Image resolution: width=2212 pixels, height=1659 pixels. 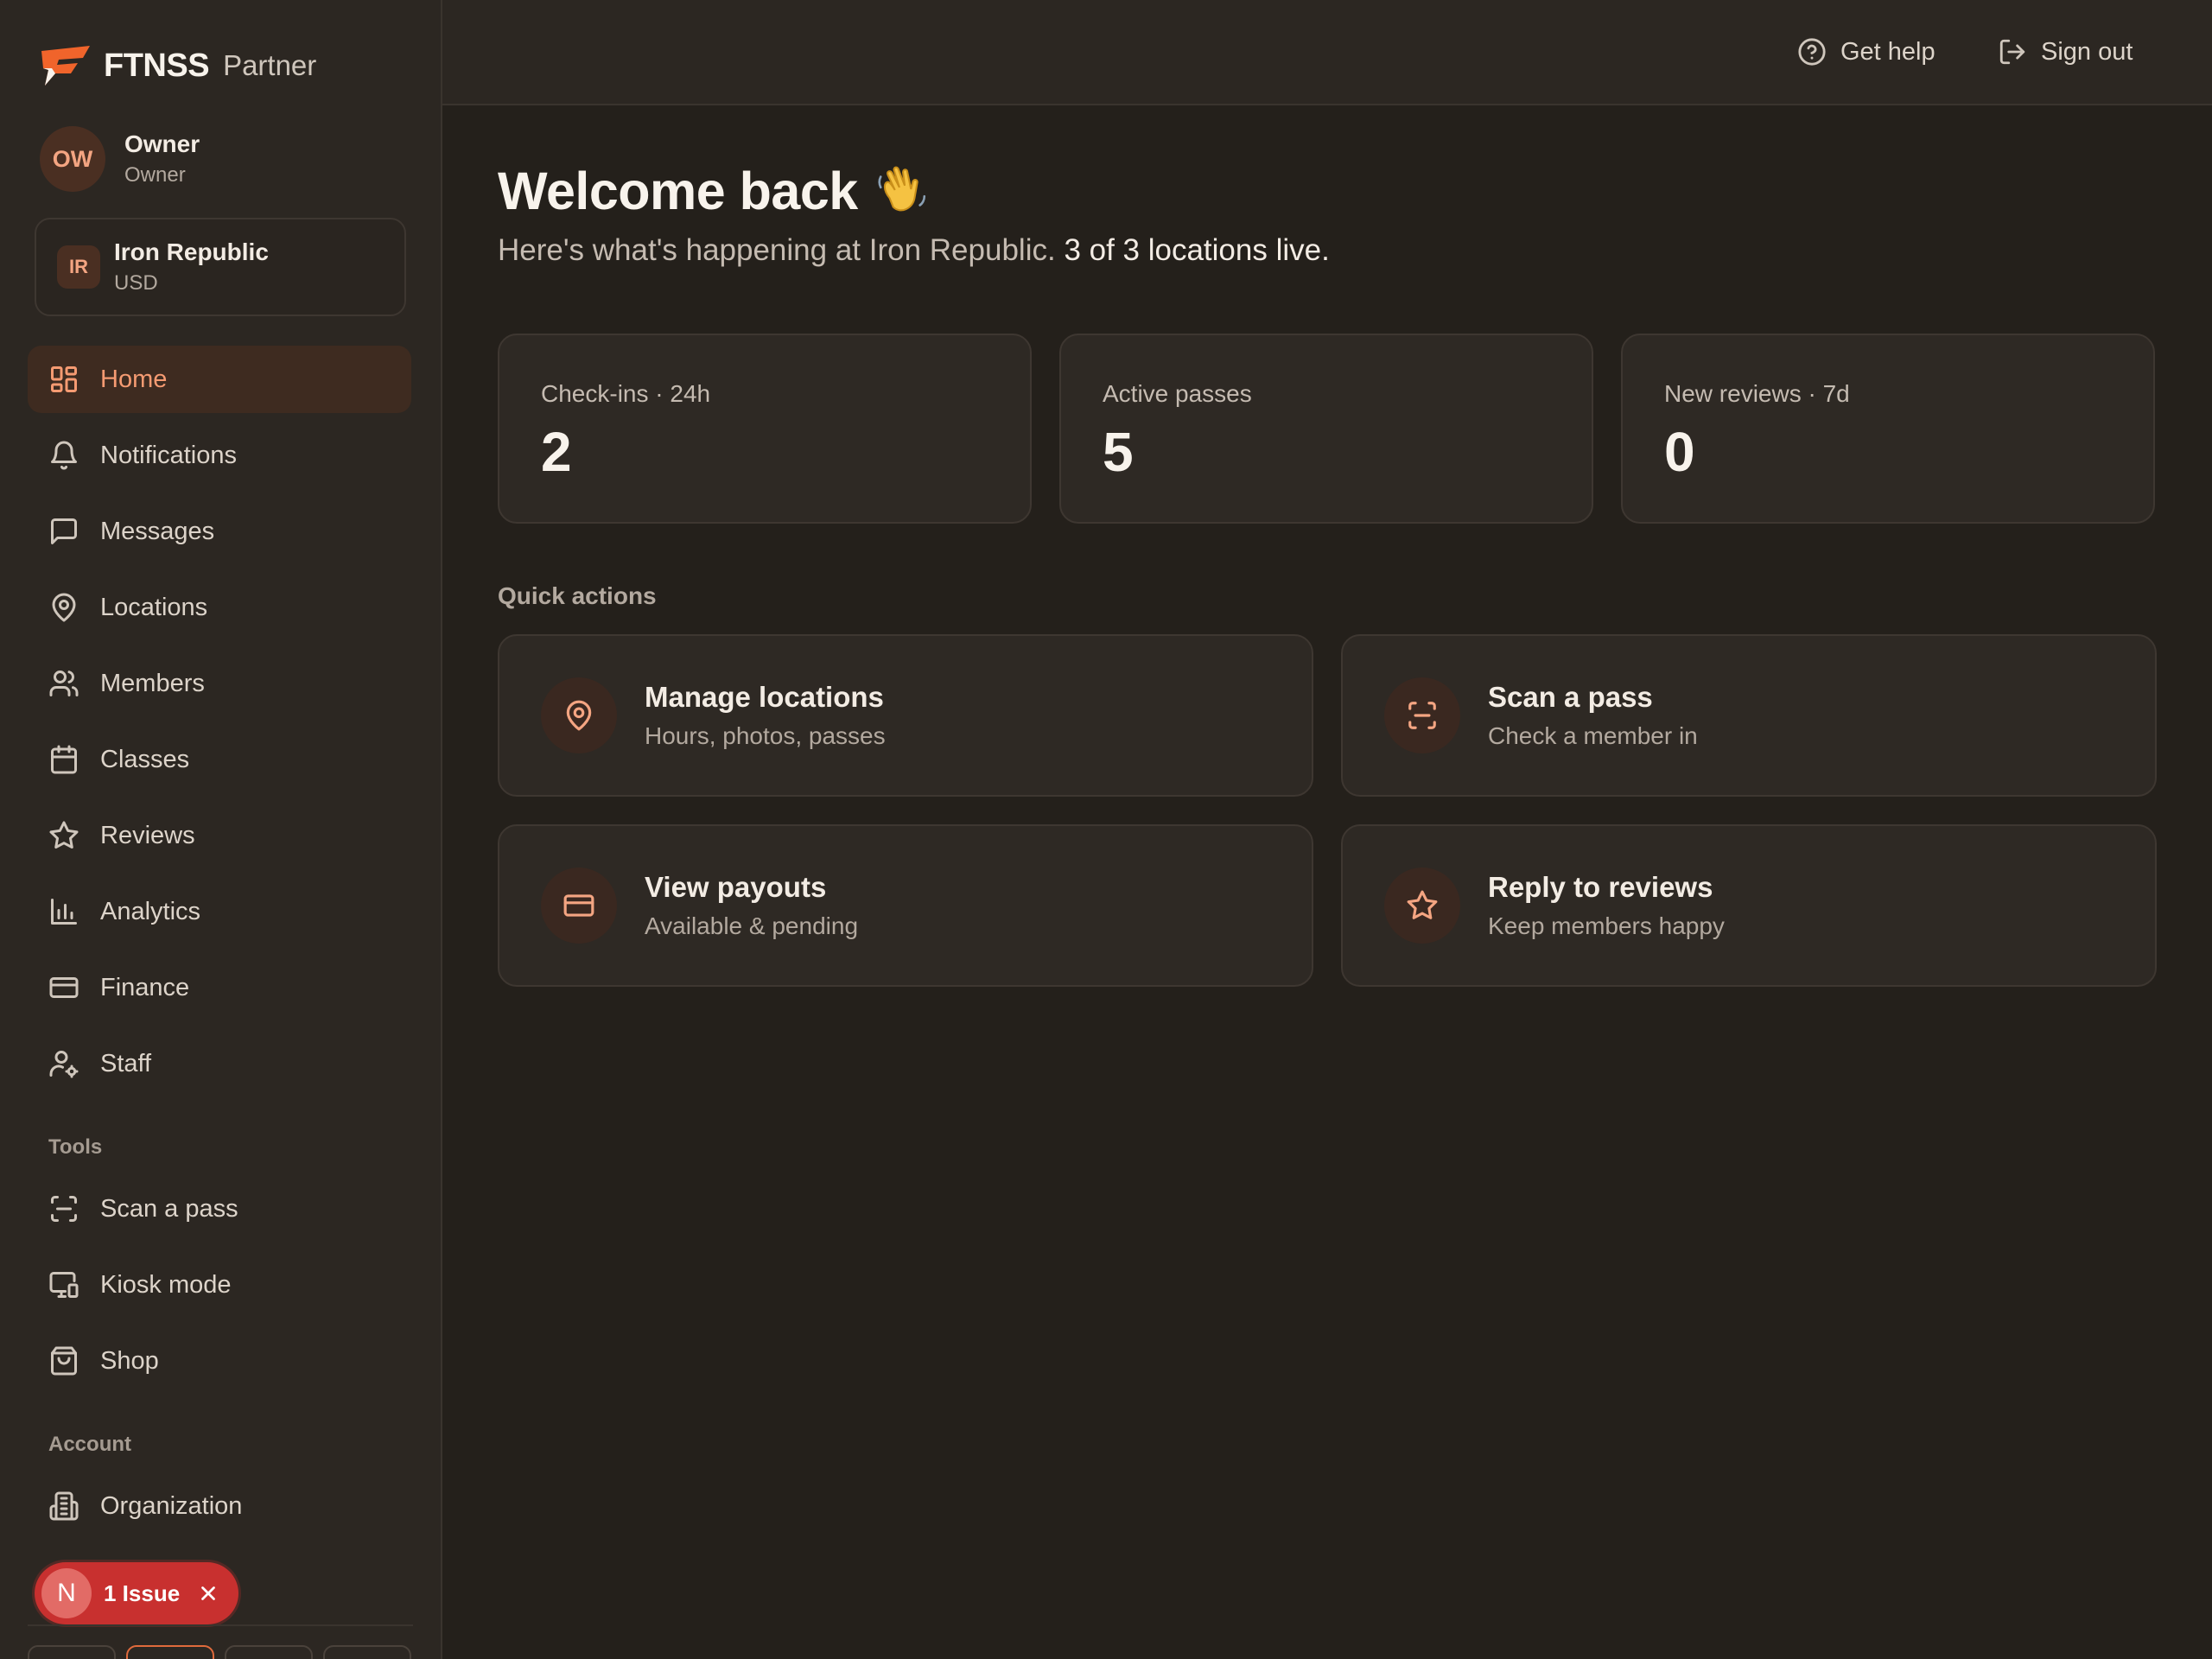 I want to click on sidebar-item-finance: Finance, so click(x=219, y=987).